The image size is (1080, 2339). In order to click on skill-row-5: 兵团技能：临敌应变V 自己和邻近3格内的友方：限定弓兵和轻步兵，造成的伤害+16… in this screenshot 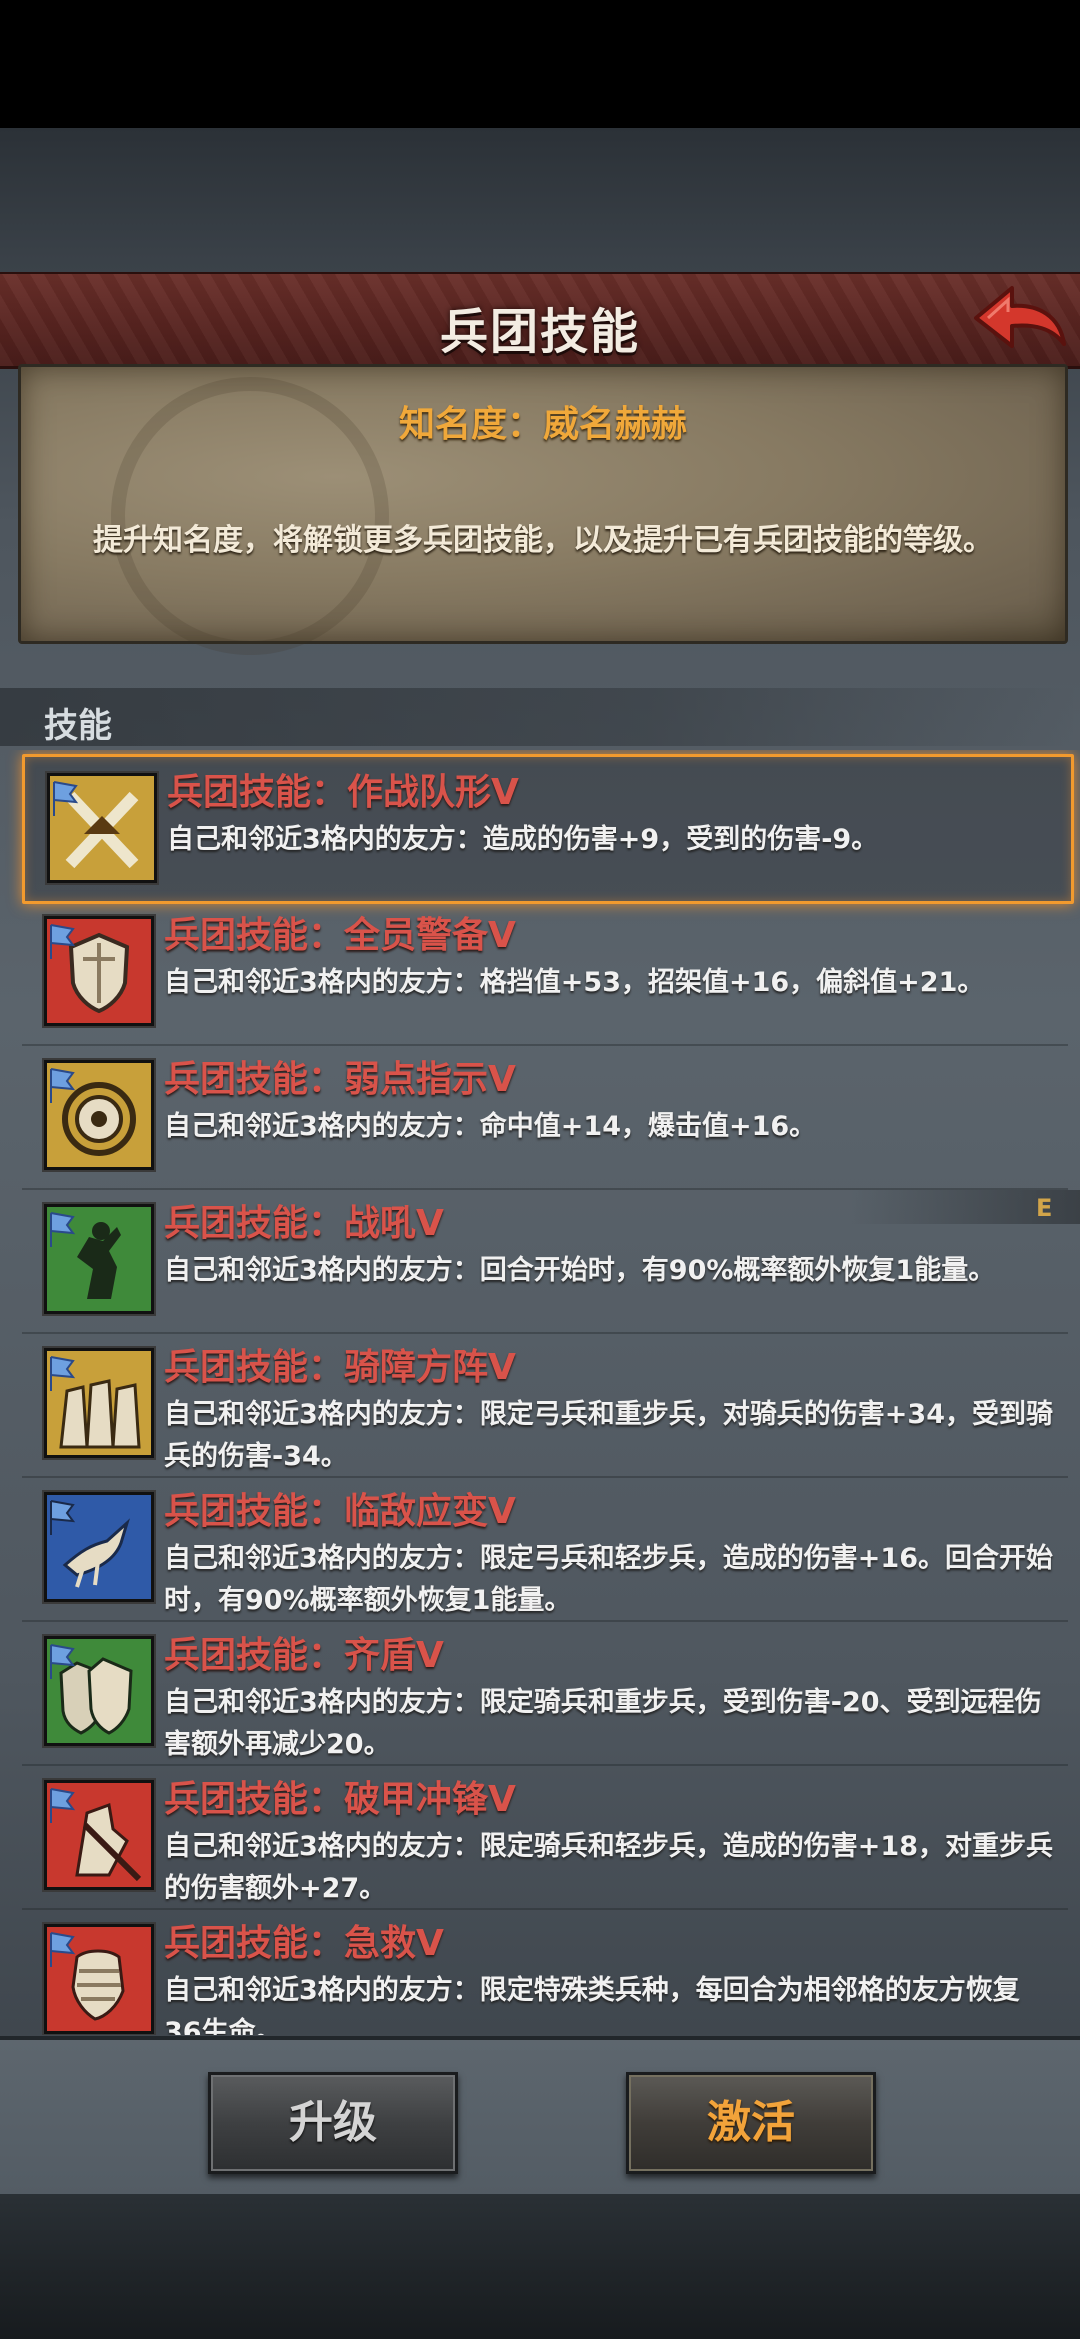, I will do `click(545, 1549)`.